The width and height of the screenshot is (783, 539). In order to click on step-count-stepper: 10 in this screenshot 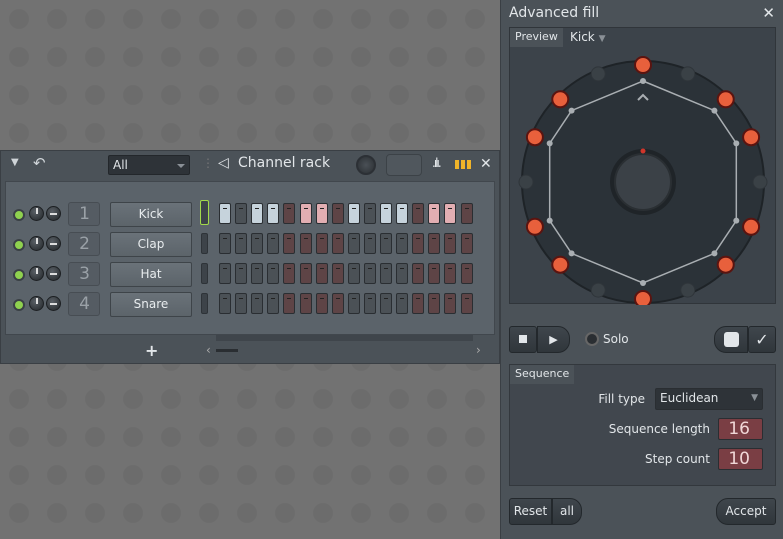, I will do `click(740, 459)`.